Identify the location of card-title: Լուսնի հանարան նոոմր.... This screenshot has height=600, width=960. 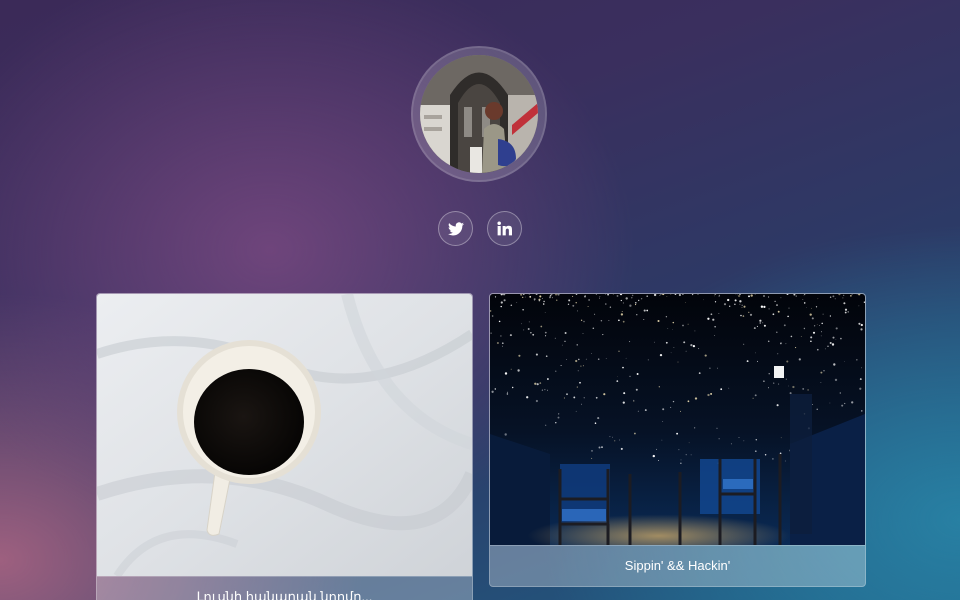
(284, 588).